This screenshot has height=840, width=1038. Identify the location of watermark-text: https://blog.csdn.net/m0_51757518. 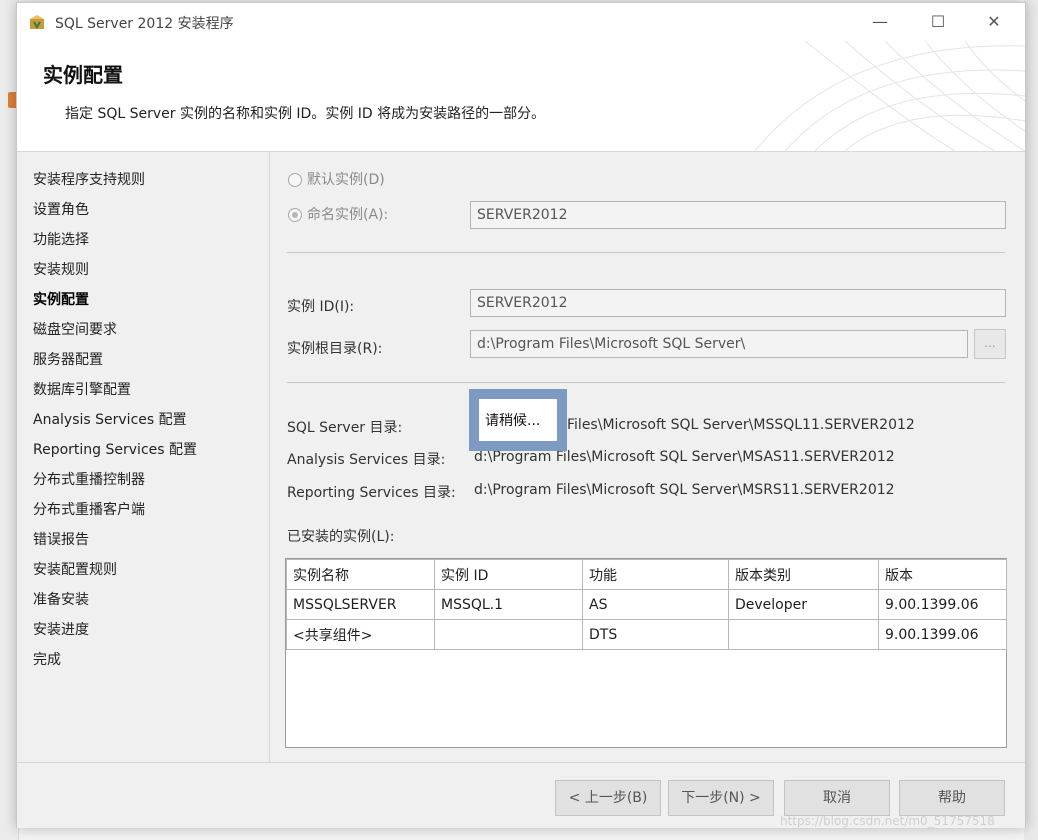
(887, 821).